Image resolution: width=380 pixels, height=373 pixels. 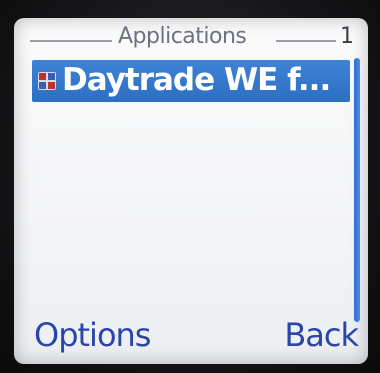 What do you see at coordinates (306, 41) in the screenshot?
I see `title-divider-right` at bounding box center [306, 41].